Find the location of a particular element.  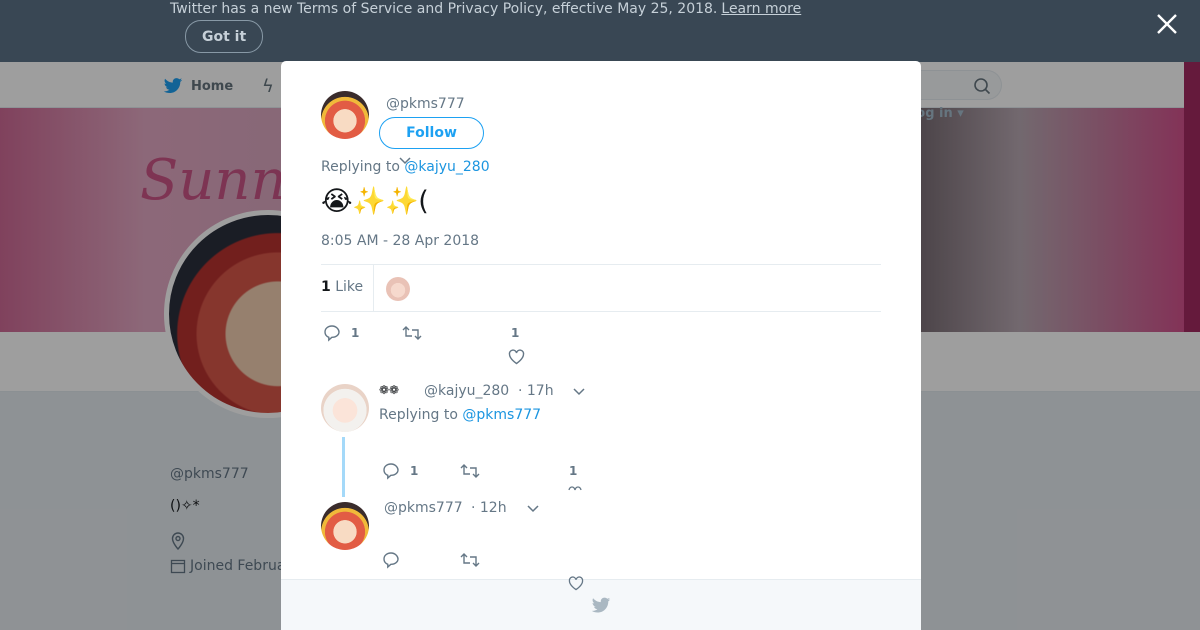

liker-avatar is located at coordinates (398, 289).